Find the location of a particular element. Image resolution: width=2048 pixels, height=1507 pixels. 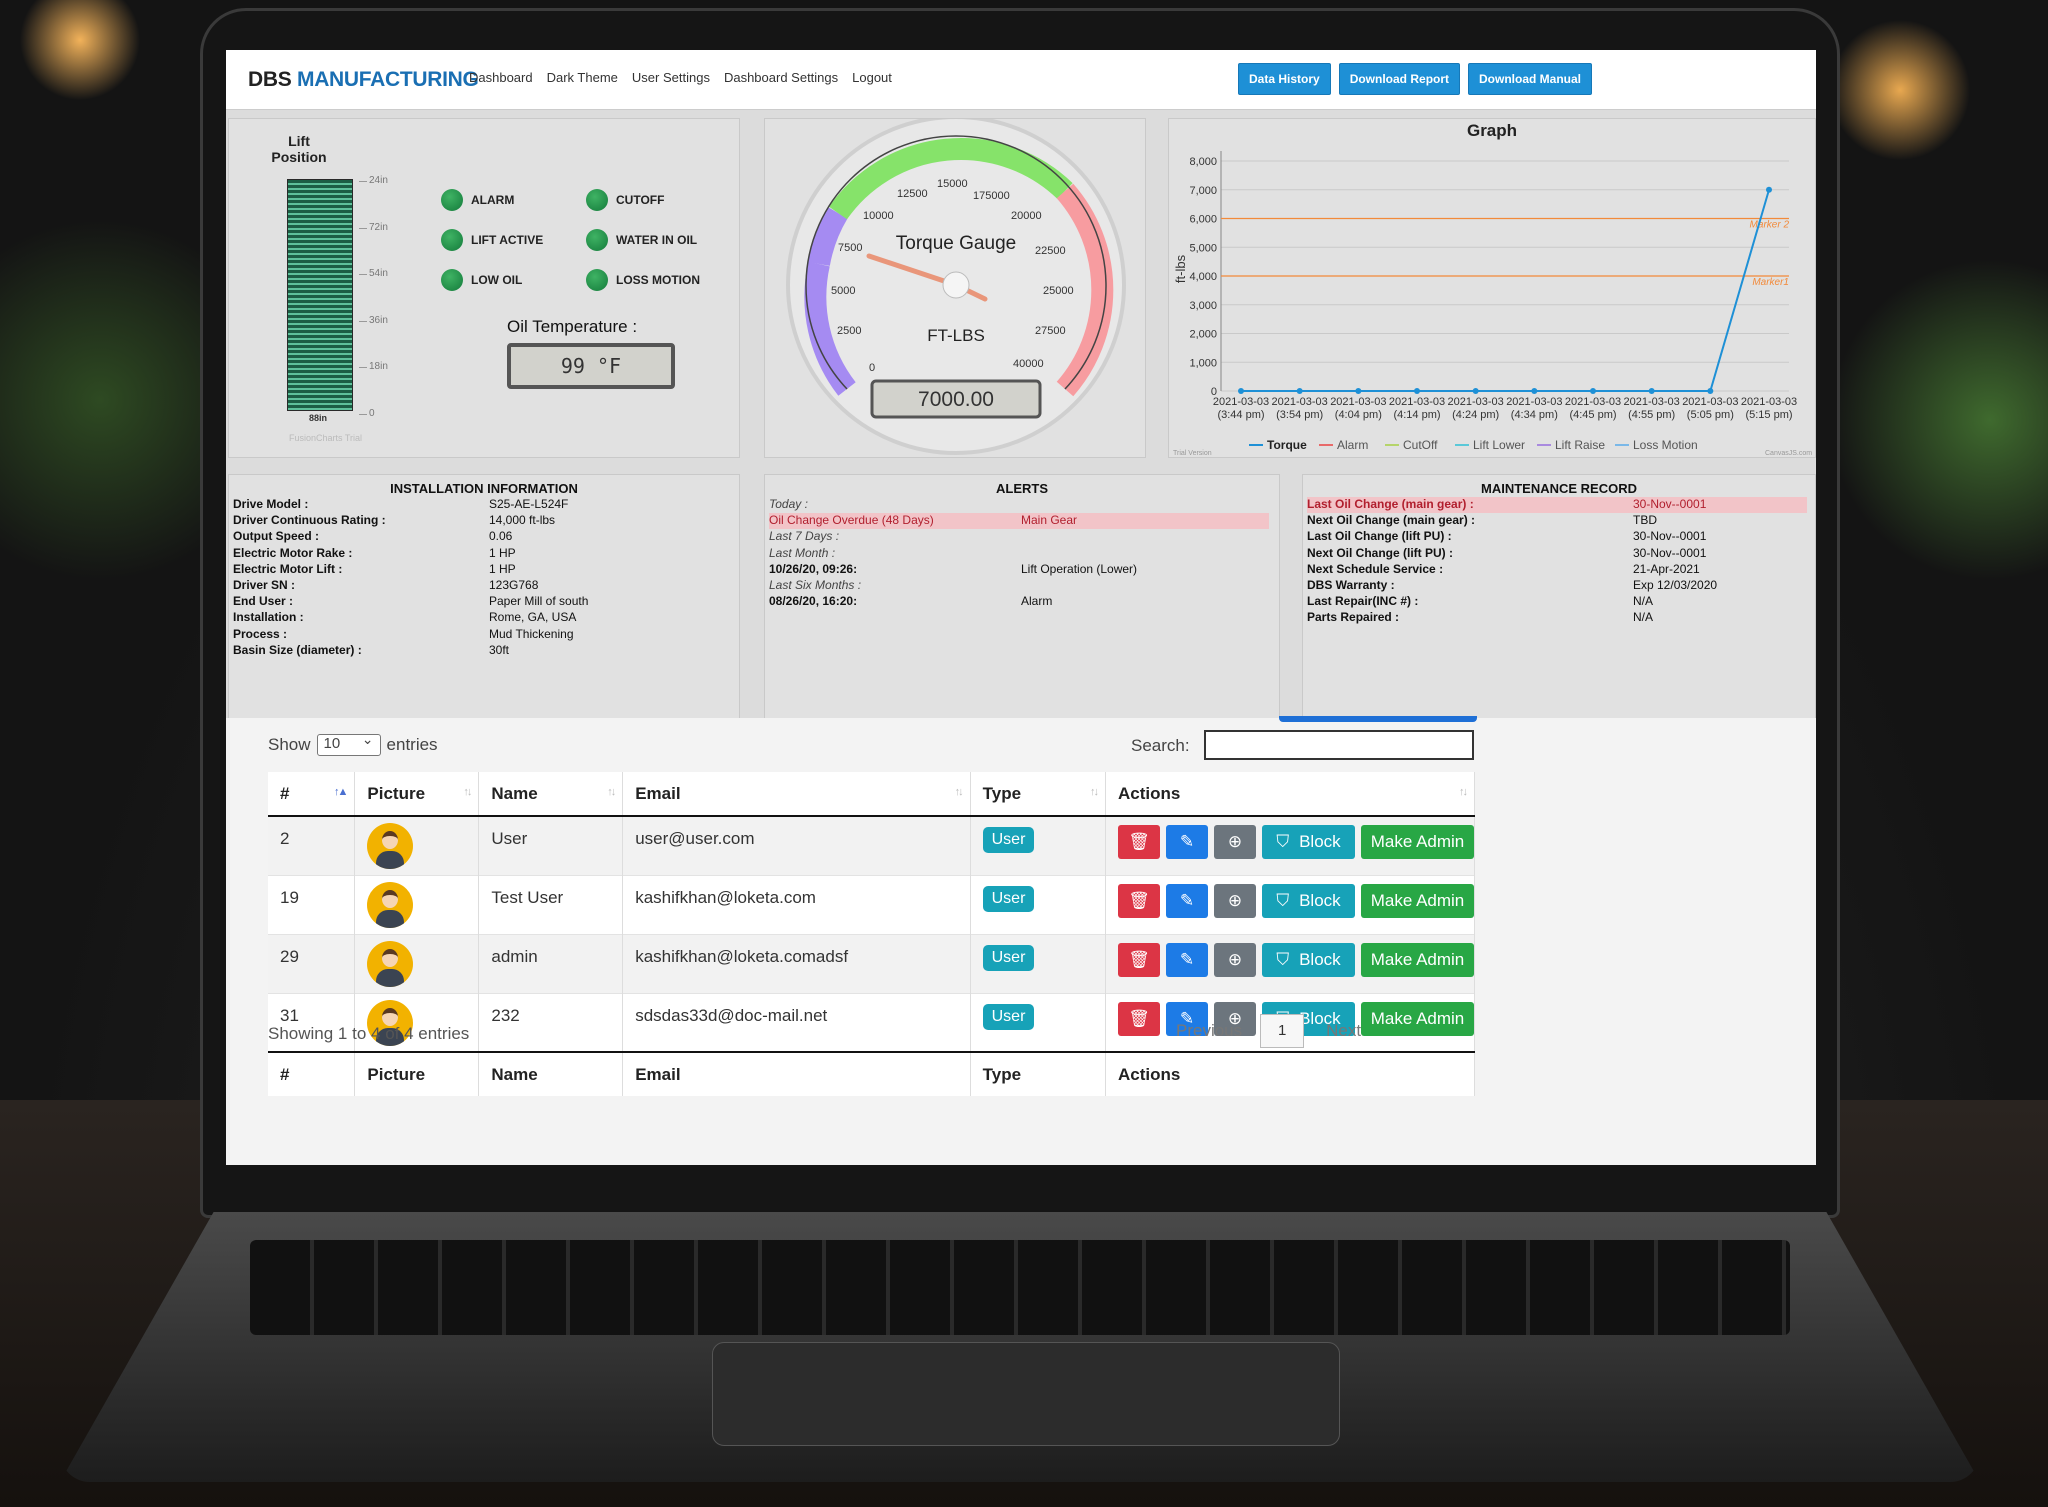

legend-item: Loss Motion is located at coordinates (1665, 445).